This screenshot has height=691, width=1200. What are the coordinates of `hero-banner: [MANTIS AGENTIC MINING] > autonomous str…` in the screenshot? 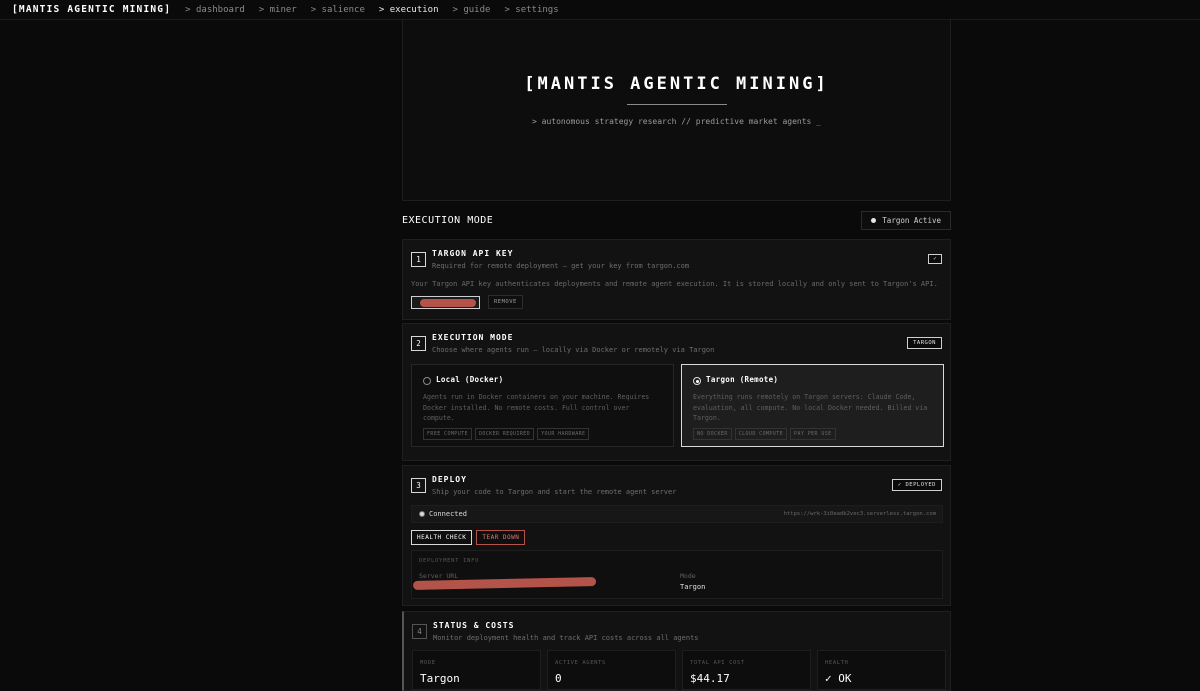 It's located at (676, 110).